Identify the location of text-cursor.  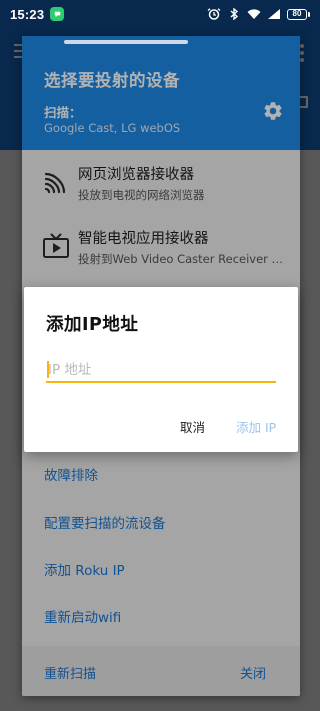
(48, 369).